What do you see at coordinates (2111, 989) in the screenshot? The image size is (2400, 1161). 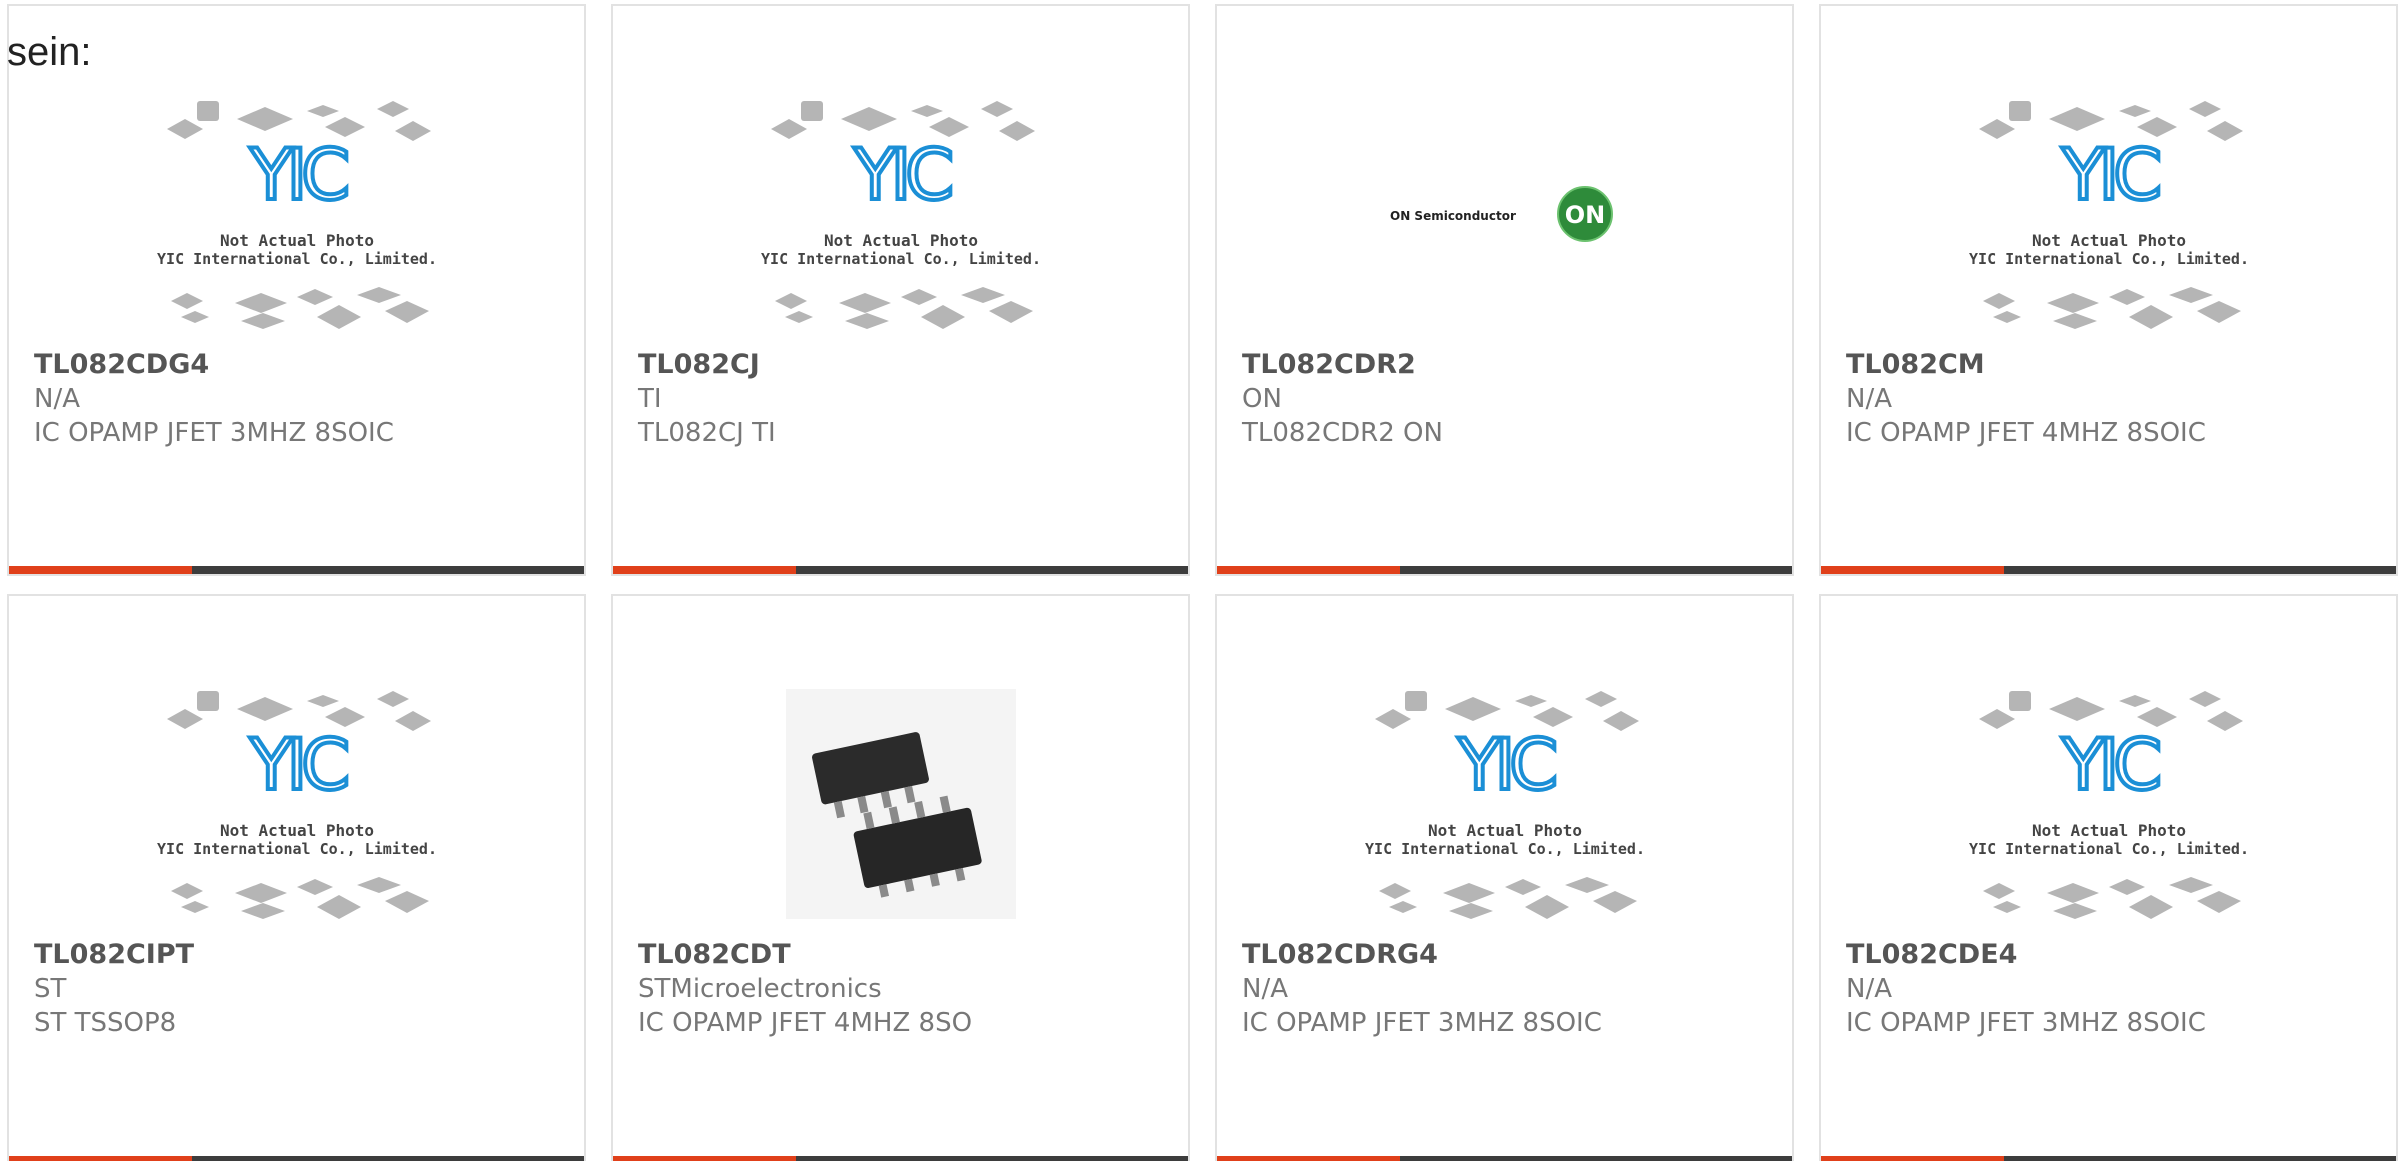 I see `product-info: TL082CDE4 N/A IC OPAMP JFET 3MHZ 8SOIC` at bounding box center [2111, 989].